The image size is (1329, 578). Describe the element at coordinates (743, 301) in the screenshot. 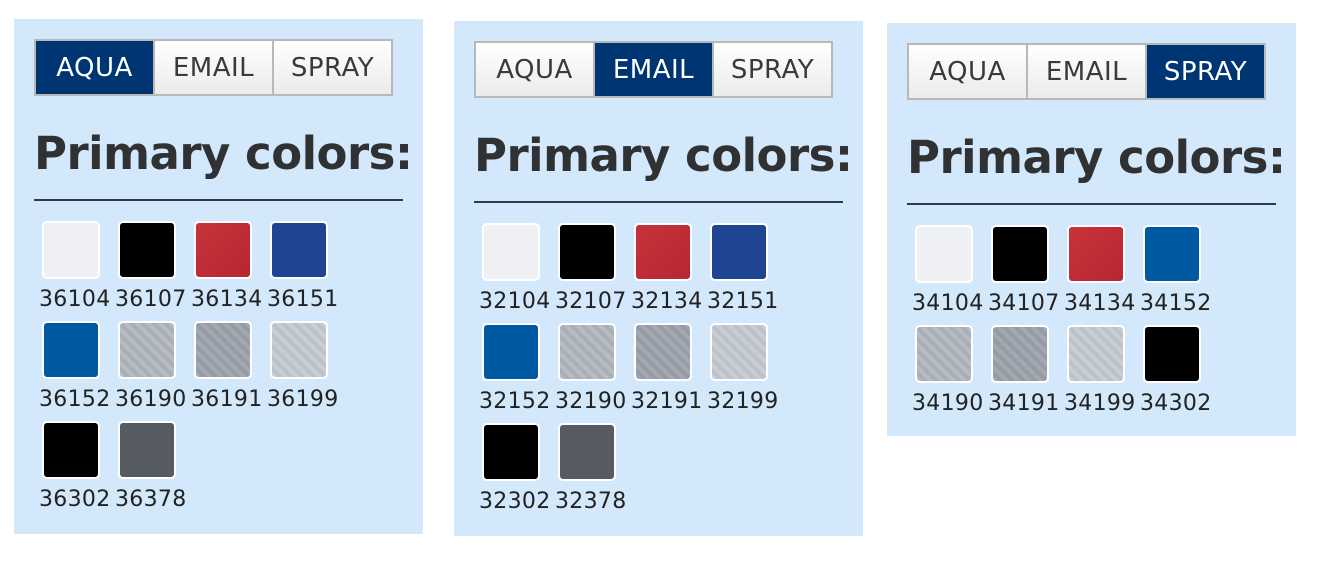

I see `color-code: 32151` at that location.